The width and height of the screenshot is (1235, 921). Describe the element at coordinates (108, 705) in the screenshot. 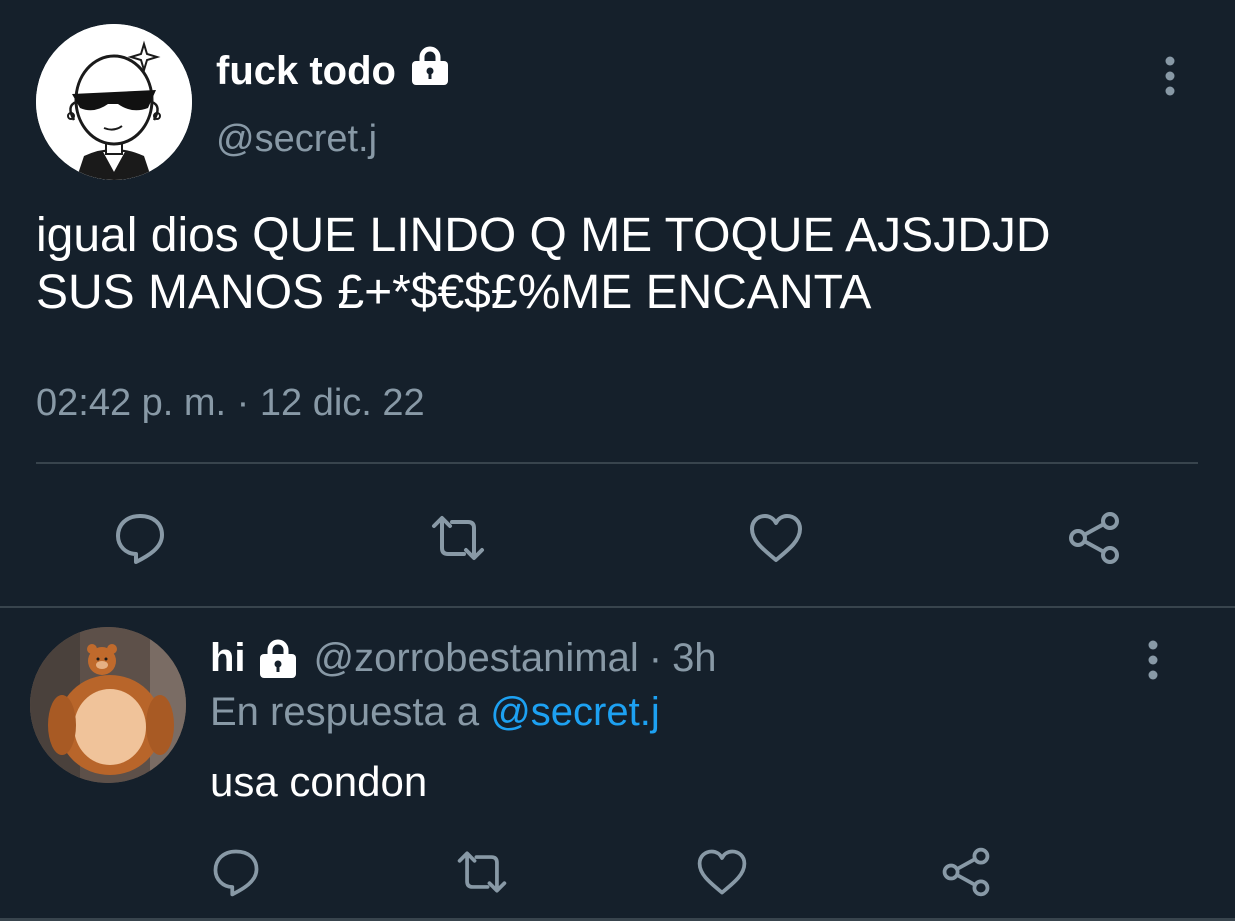

I see `reply-author-avatar` at that location.